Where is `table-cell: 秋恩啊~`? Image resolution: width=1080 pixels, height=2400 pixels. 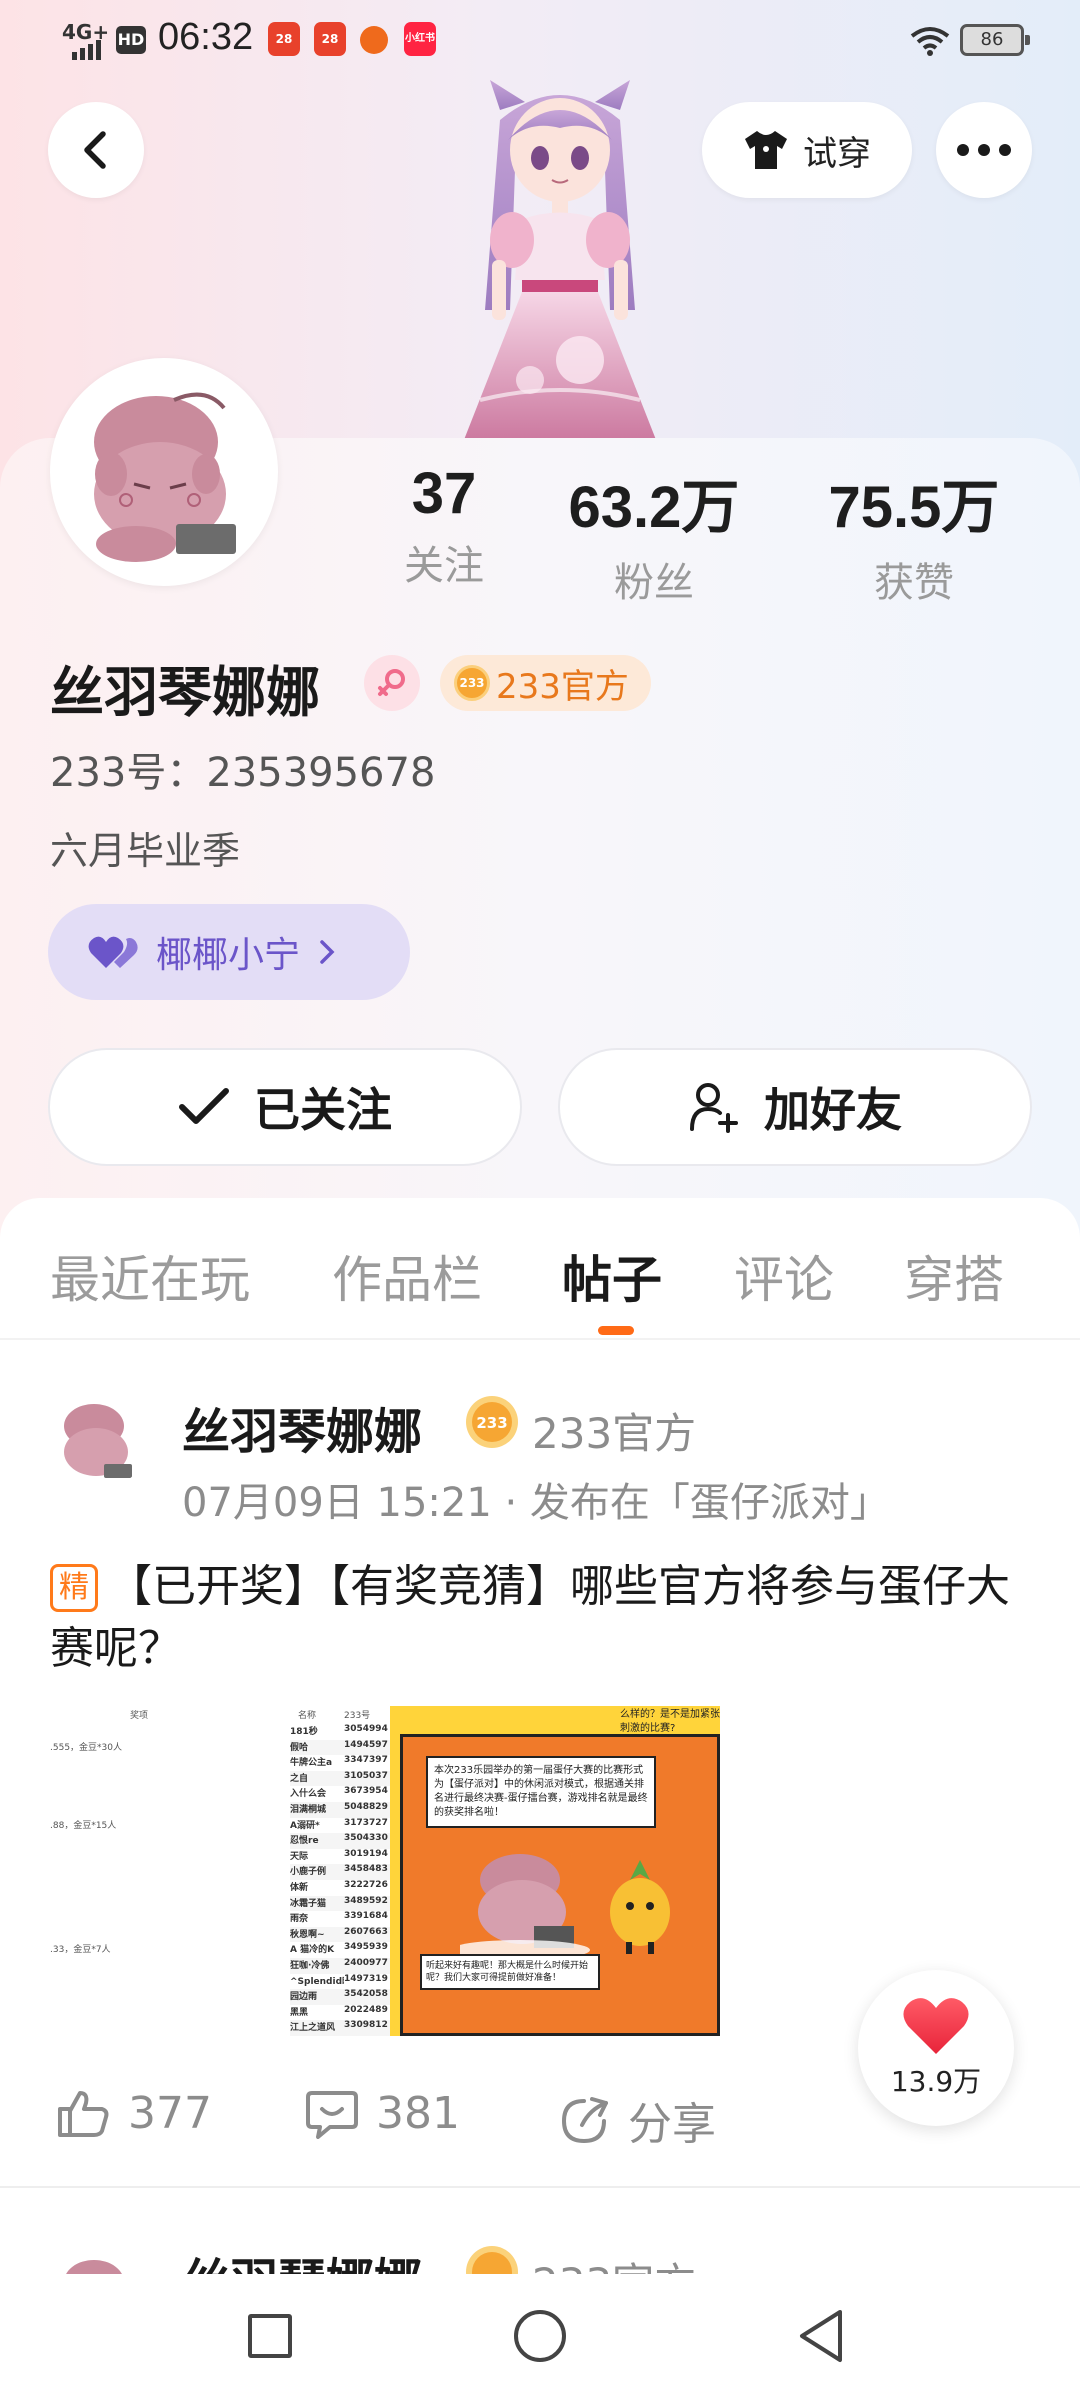
table-cell: 秋恩啊~ is located at coordinates (317, 1934).